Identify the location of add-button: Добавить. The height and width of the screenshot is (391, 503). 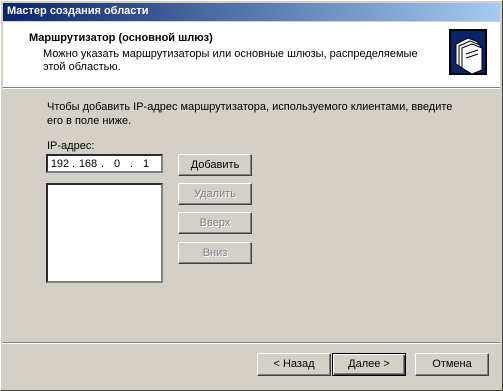
(215, 165).